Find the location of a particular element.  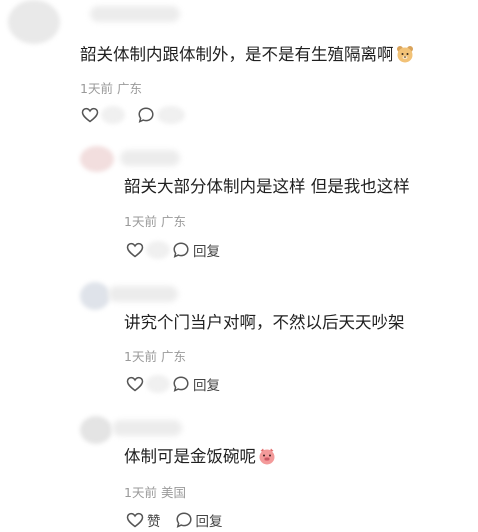

comment-text: 讲究个门当户对啊，不然以后天天吵架 is located at coordinates (264, 322).